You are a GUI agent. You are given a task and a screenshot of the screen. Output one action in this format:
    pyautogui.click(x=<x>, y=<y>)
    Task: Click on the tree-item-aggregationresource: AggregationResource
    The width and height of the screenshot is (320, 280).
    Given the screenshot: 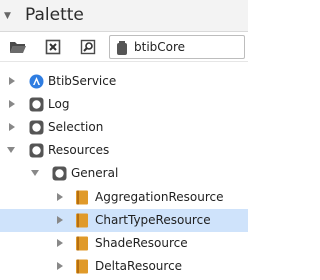 What is the action you would take?
    pyautogui.click(x=124, y=197)
    